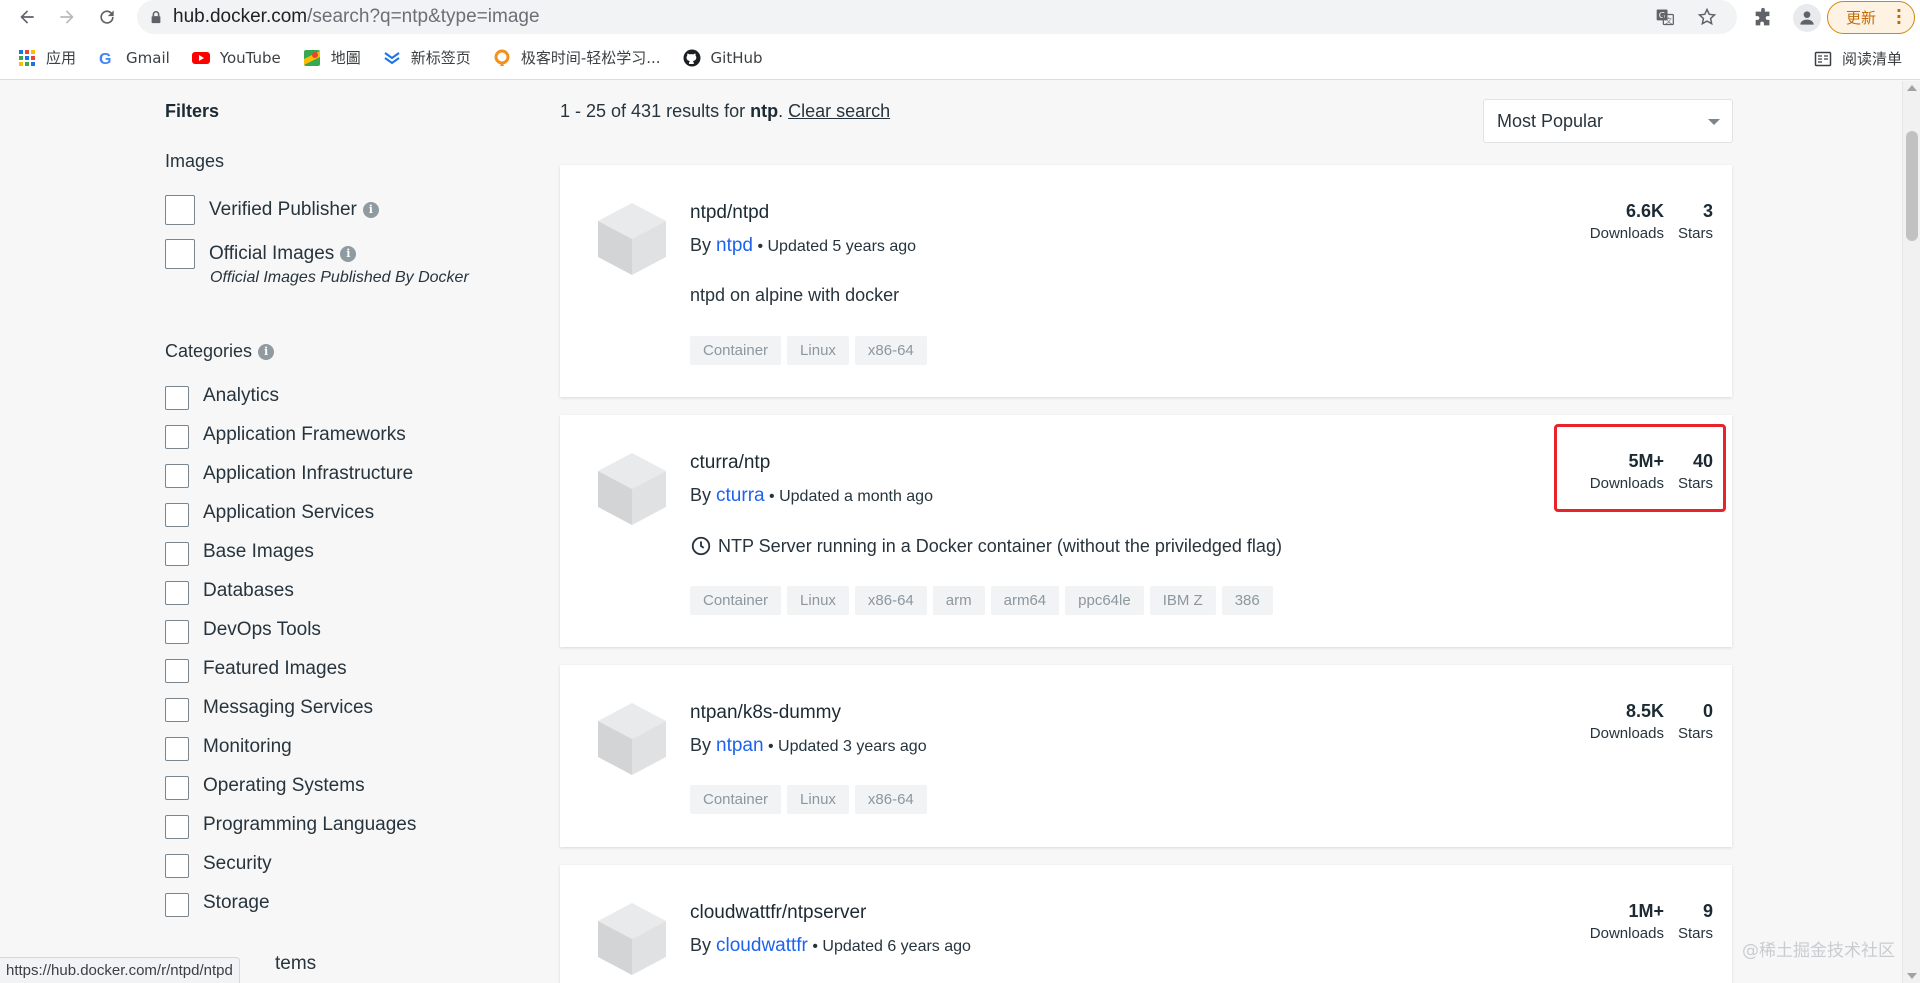 Image resolution: width=1920 pixels, height=983 pixels. I want to click on forward-button, so click(67, 17).